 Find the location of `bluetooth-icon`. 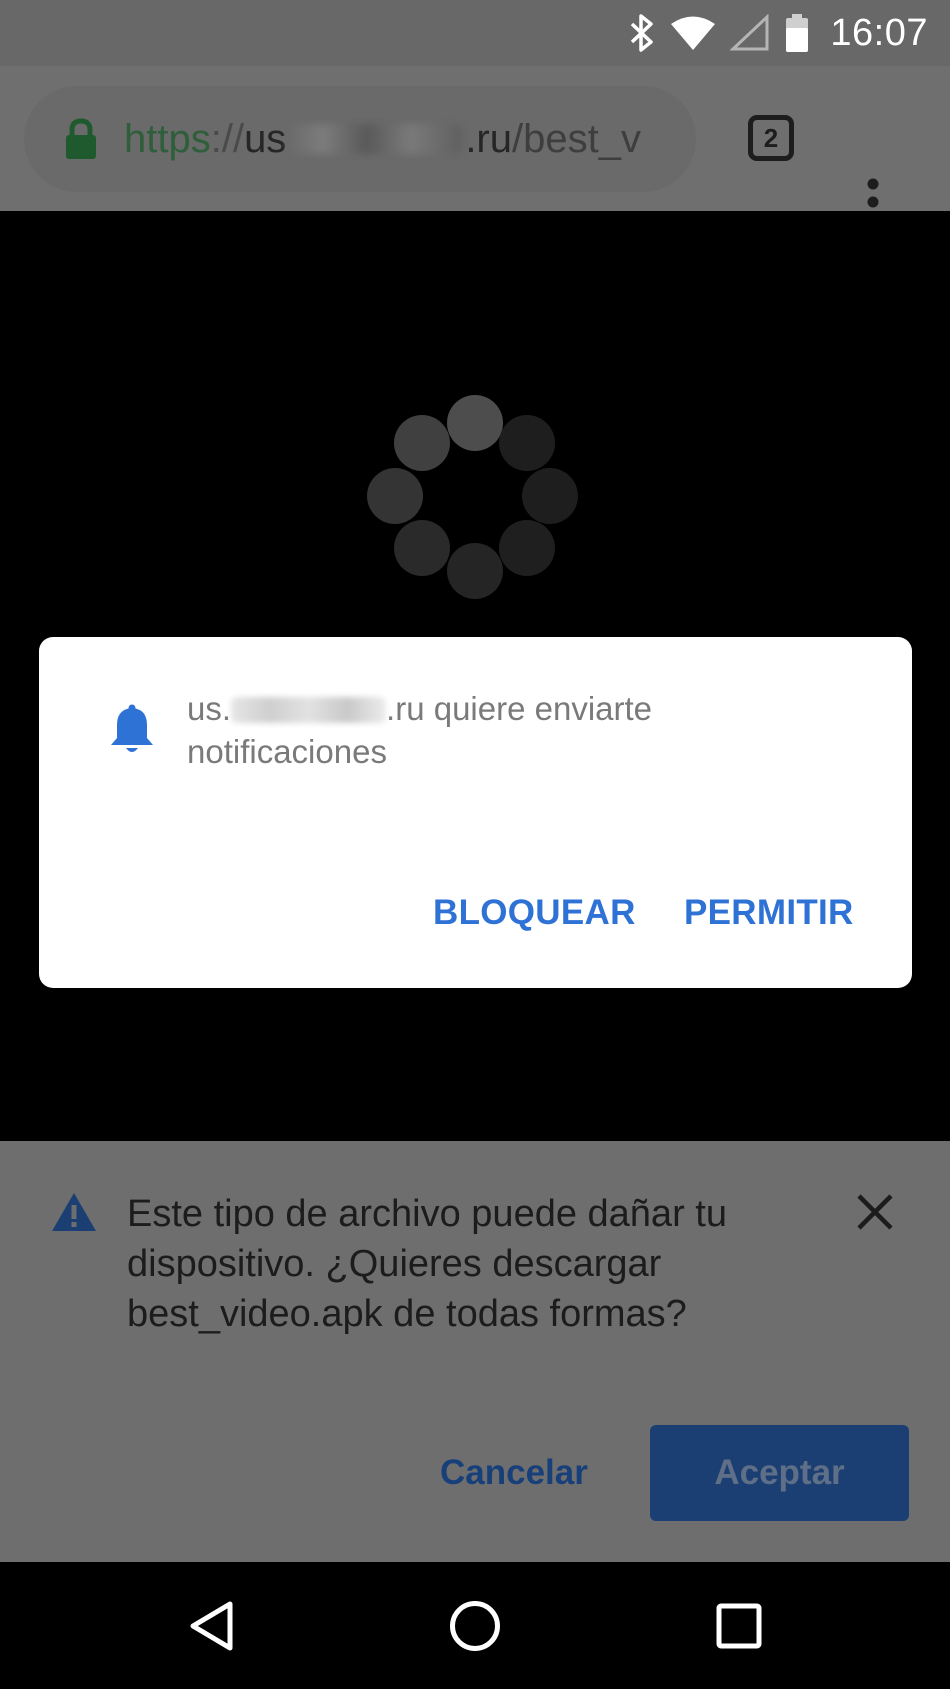

bluetooth-icon is located at coordinates (642, 33).